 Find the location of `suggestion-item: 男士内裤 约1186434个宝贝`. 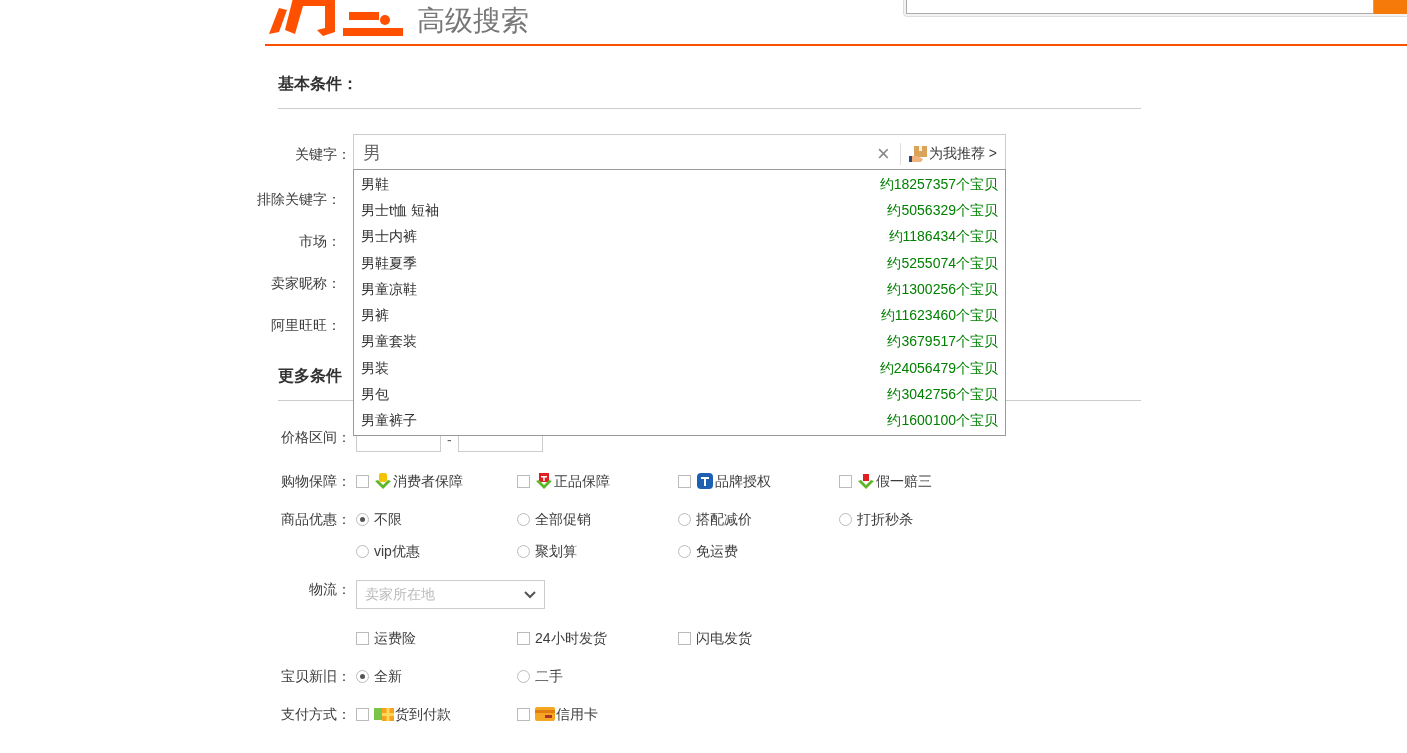

suggestion-item: 男士内裤 约1186434个宝贝 is located at coordinates (679, 236).